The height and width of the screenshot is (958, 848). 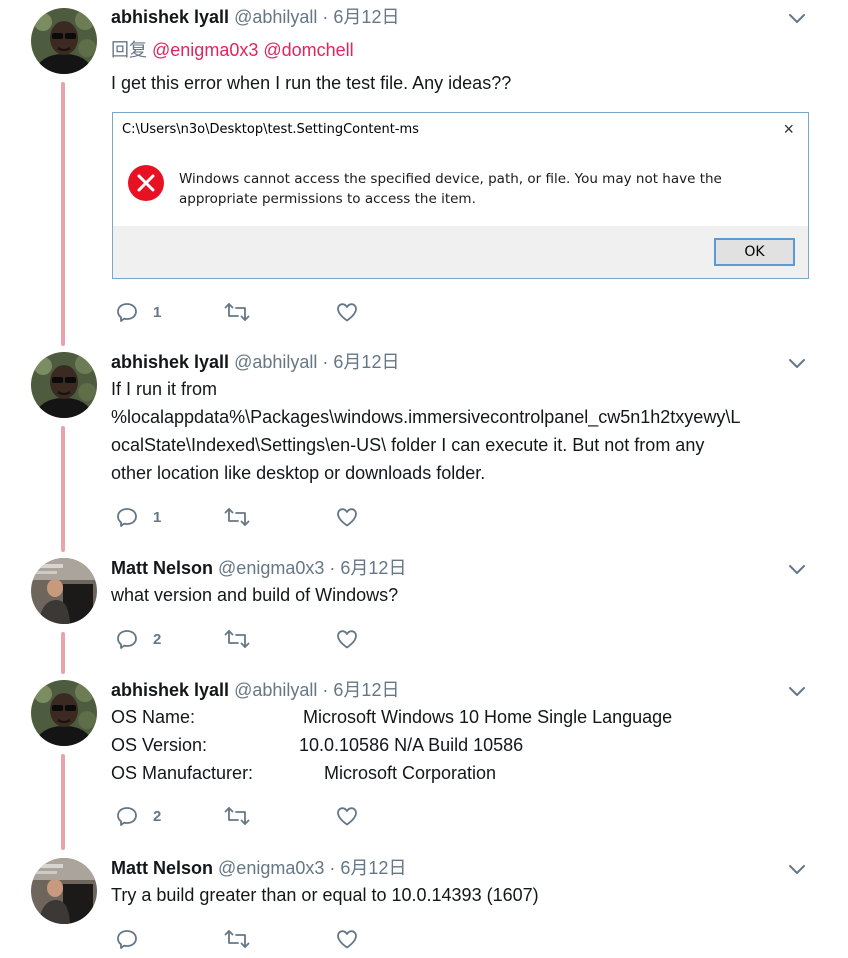 What do you see at coordinates (788, 129) in the screenshot?
I see `close-icon: ×` at bounding box center [788, 129].